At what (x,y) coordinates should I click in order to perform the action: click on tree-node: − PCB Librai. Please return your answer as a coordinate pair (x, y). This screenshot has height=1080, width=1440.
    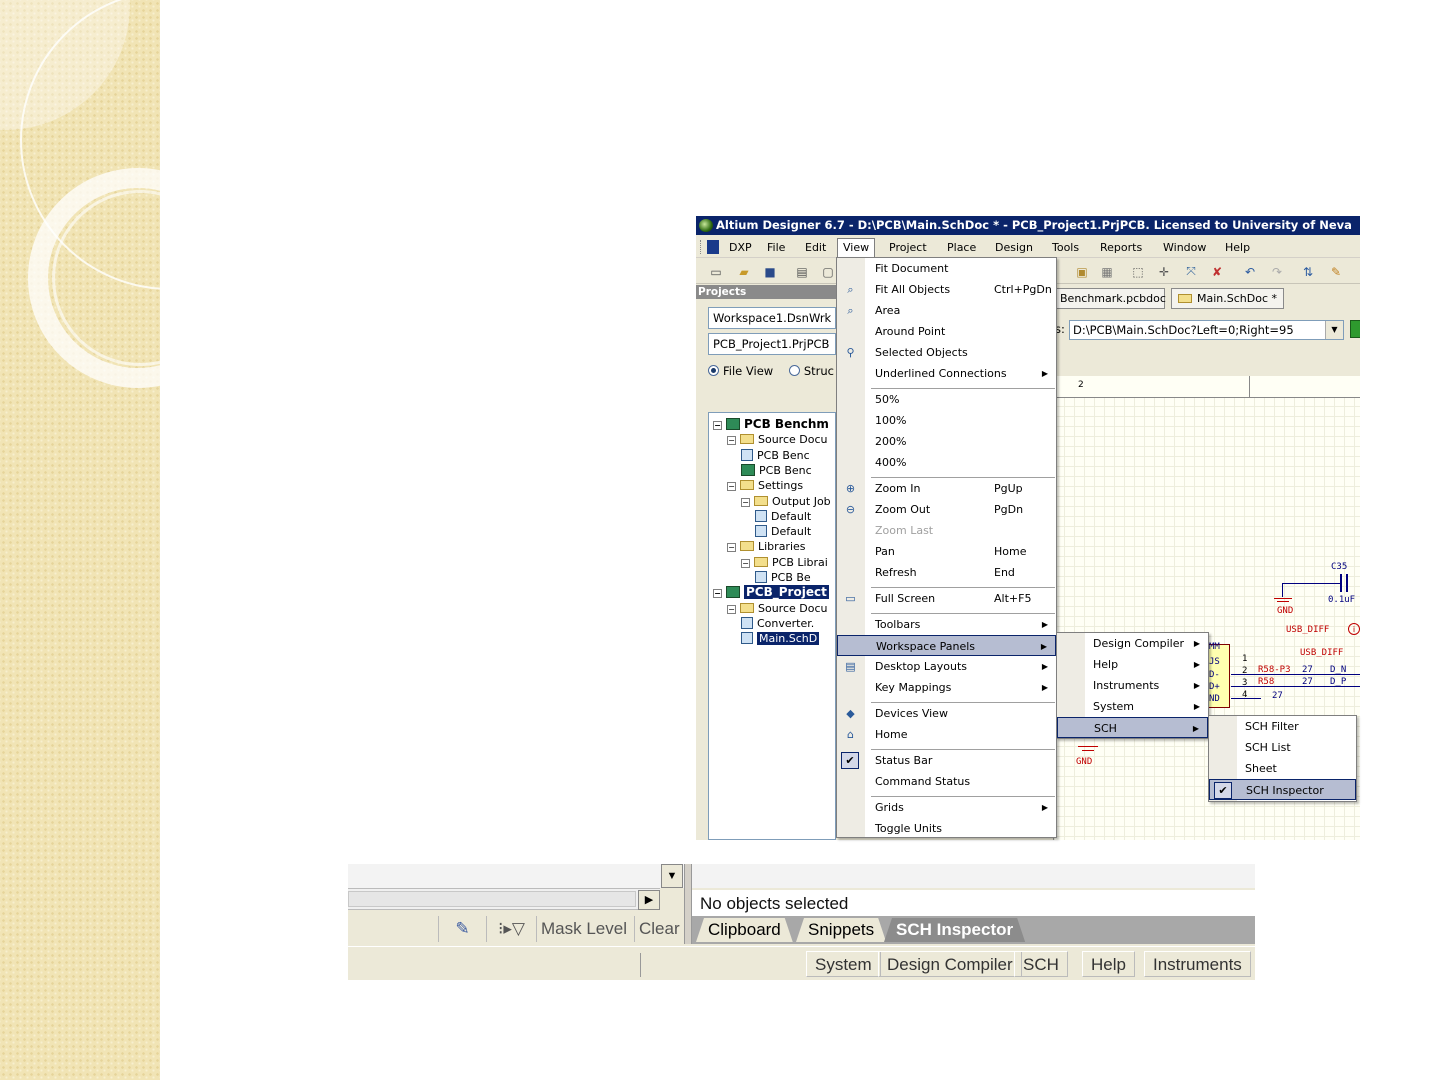
    Looking at the image, I should click on (784, 562).